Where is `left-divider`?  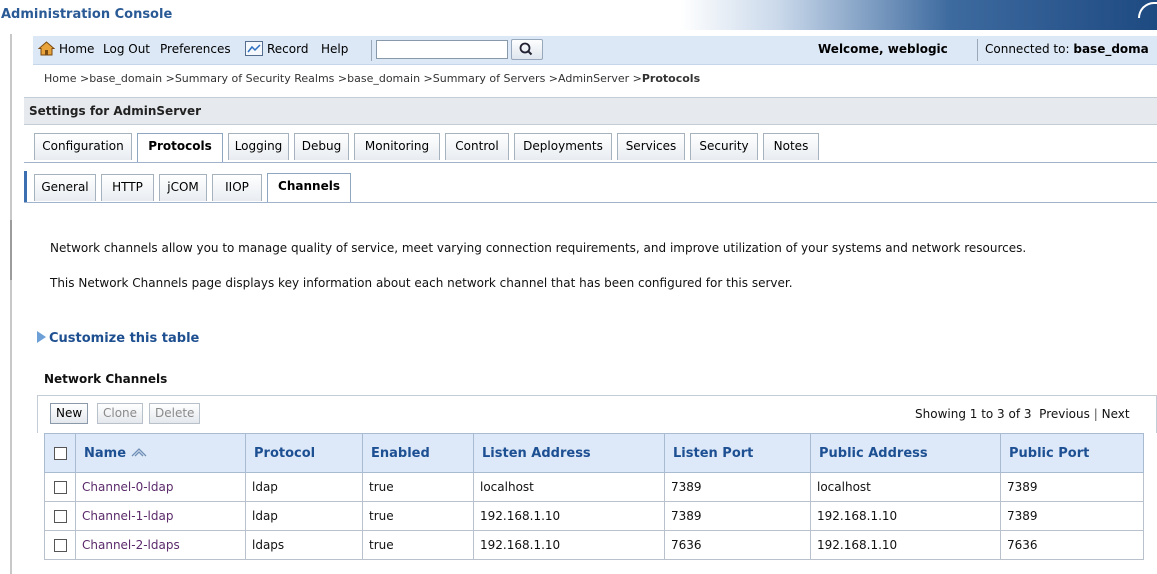 left-divider is located at coordinates (11, 304).